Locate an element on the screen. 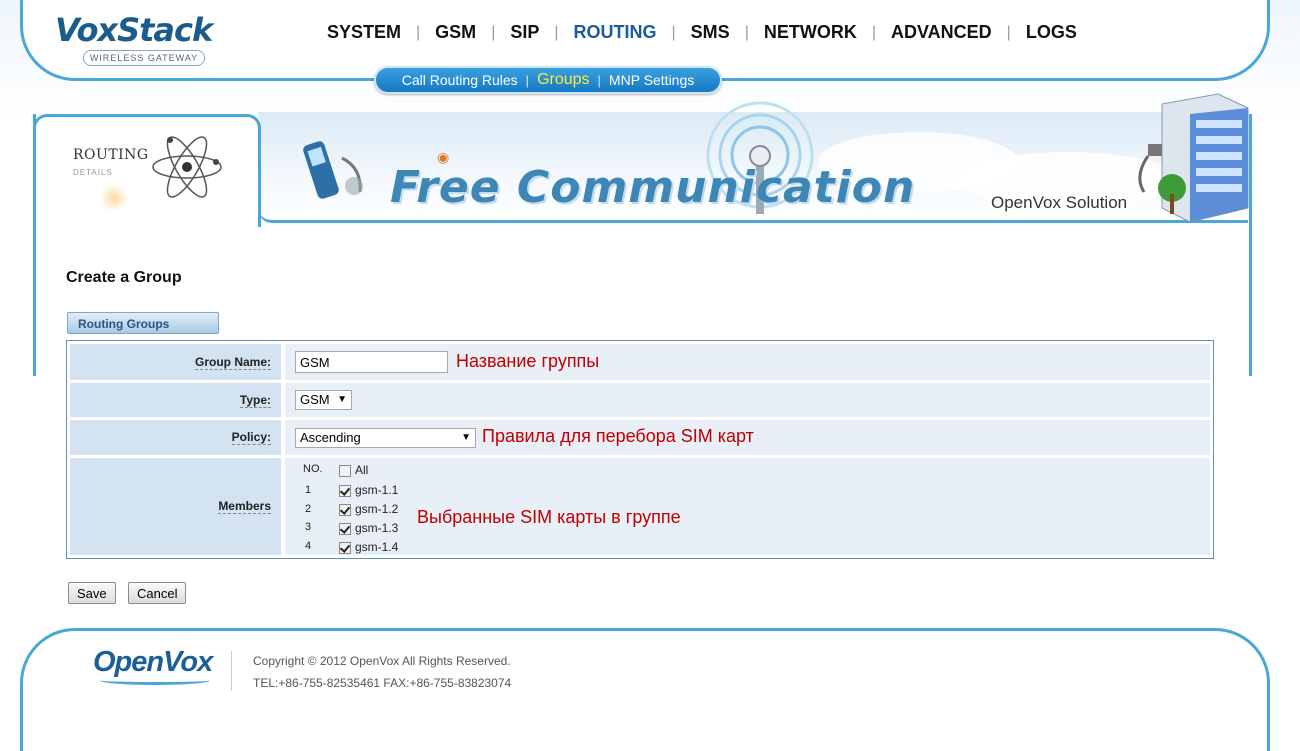 The height and width of the screenshot is (751, 1300). group-name-label-cell: Group Name: is located at coordinates (175, 362).